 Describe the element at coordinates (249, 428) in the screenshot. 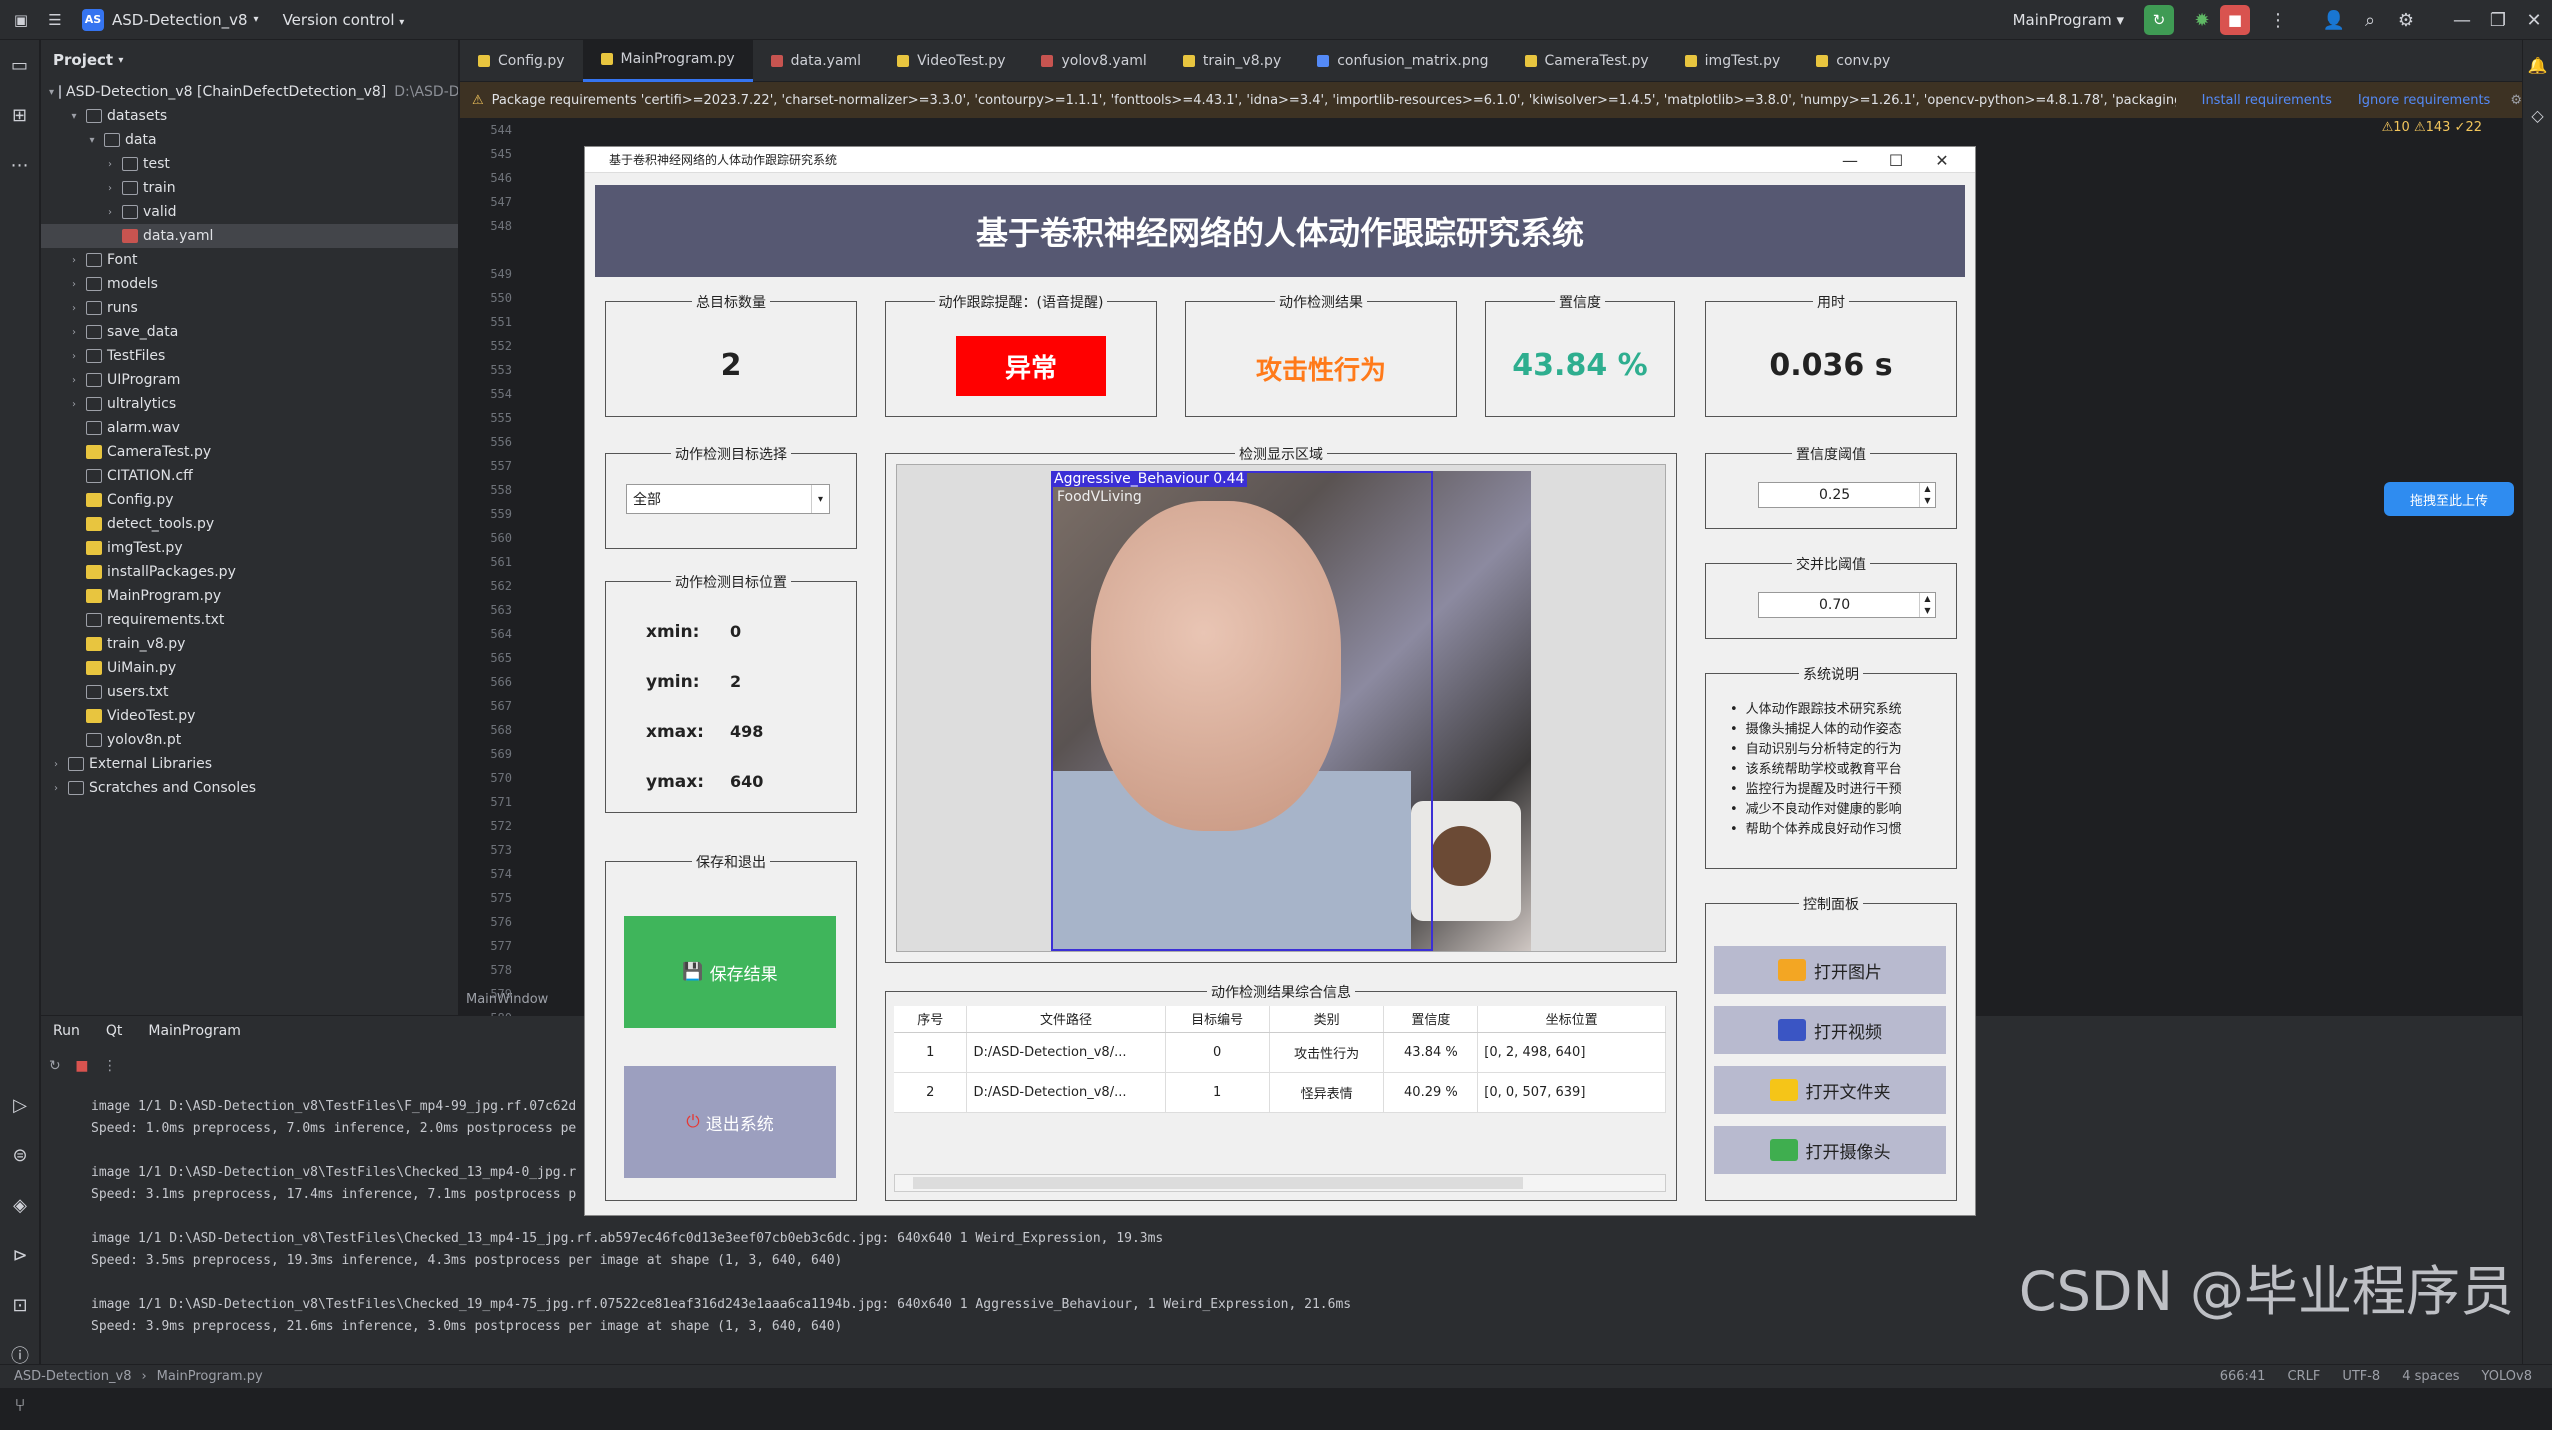

I see `tree-item: alarm.wav` at that location.